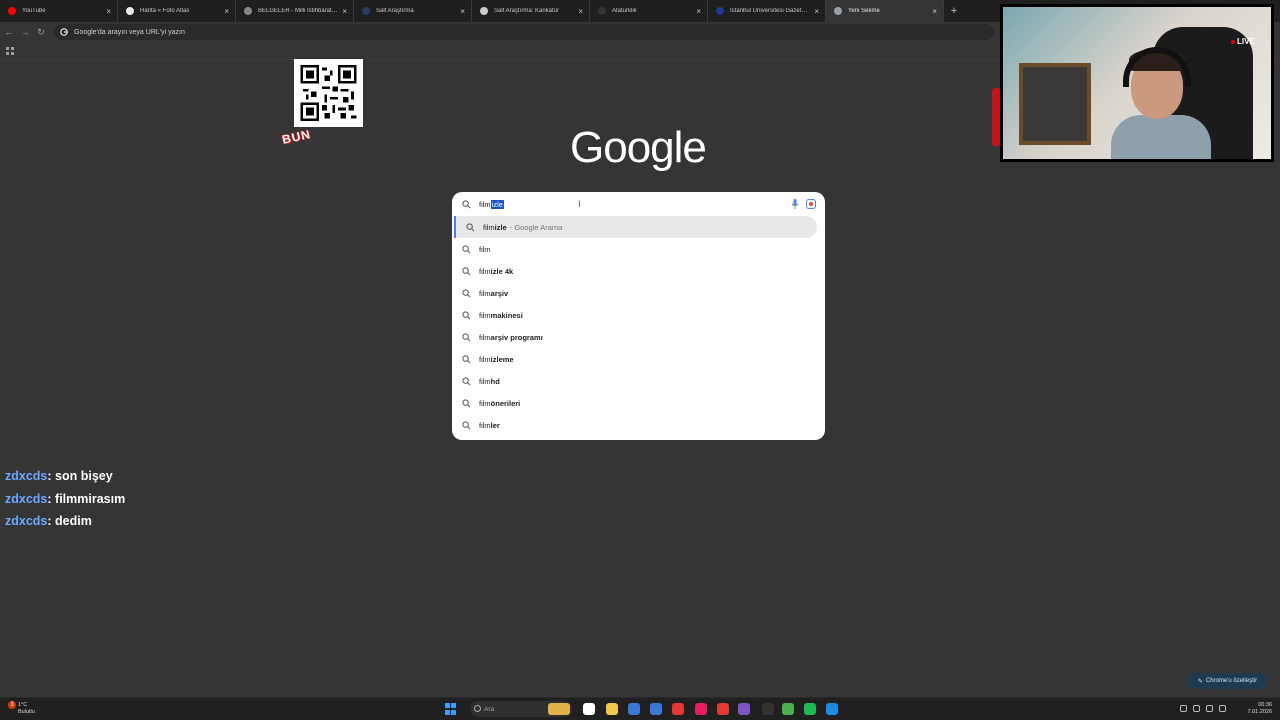  I want to click on overlay-sticker: BUN, so click(296, 137).